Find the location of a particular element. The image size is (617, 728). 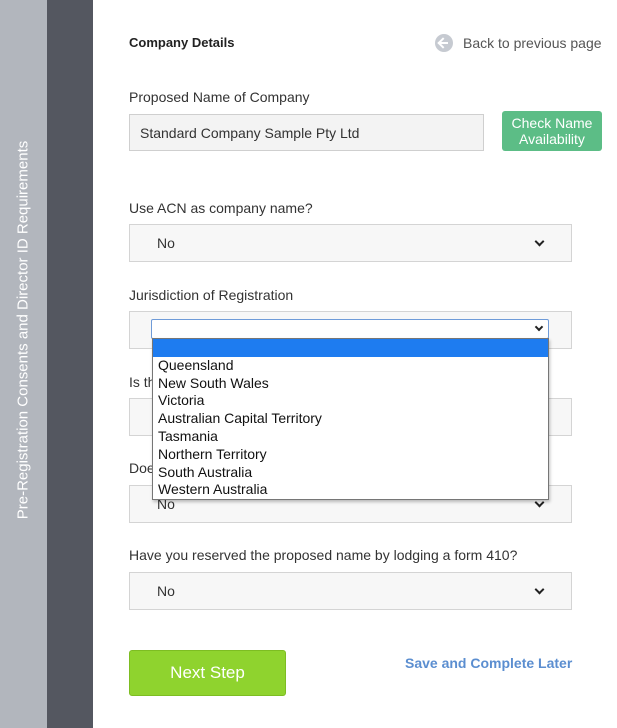

dropdown-option-new-south-wales: New South Wales is located at coordinates (350, 384).